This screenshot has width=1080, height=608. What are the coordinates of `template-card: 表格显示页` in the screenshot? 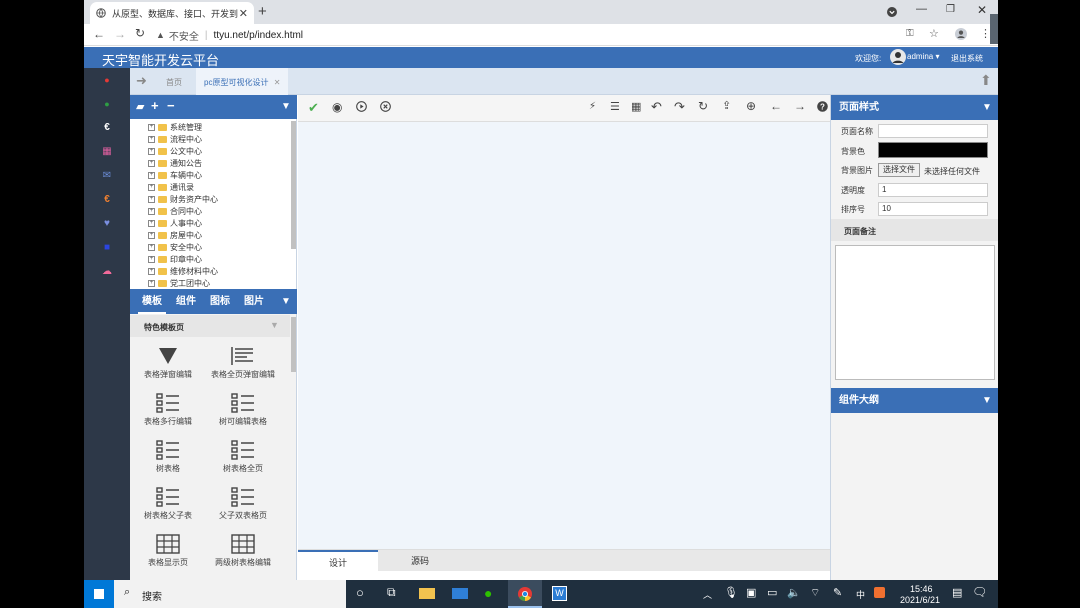 It's located at (168, 553).